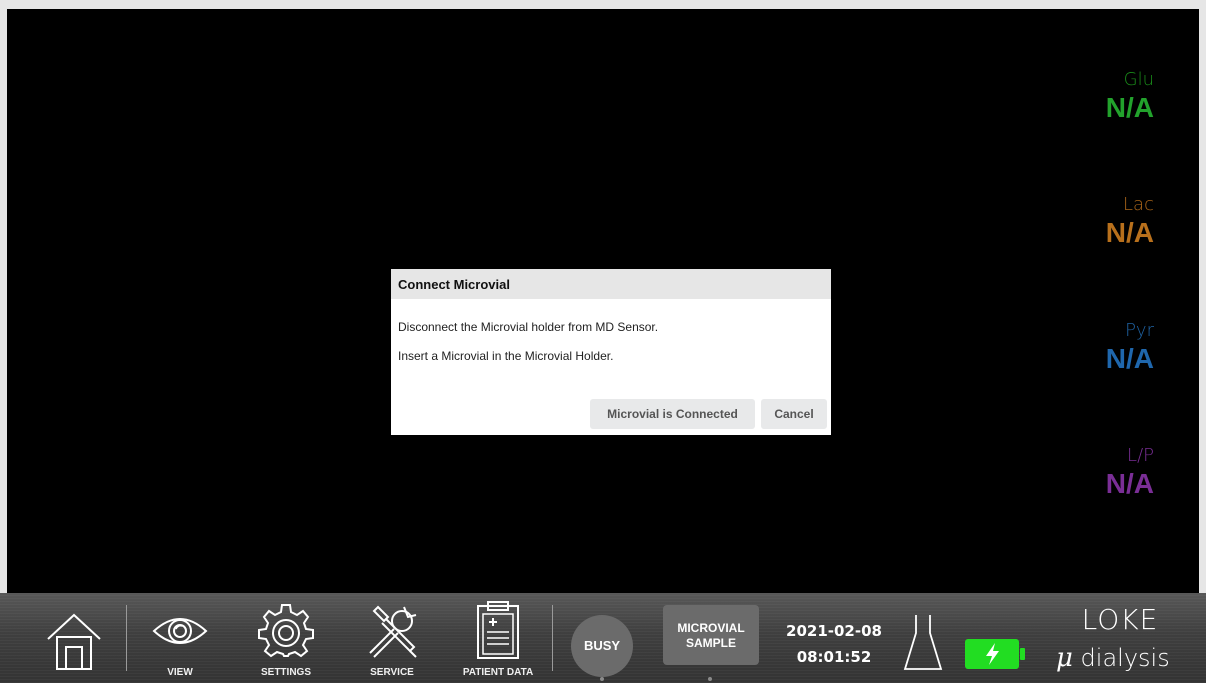 The width and height of the screenshot is (1206, 683). I want to click on battery-indicator, so click(995, 654).